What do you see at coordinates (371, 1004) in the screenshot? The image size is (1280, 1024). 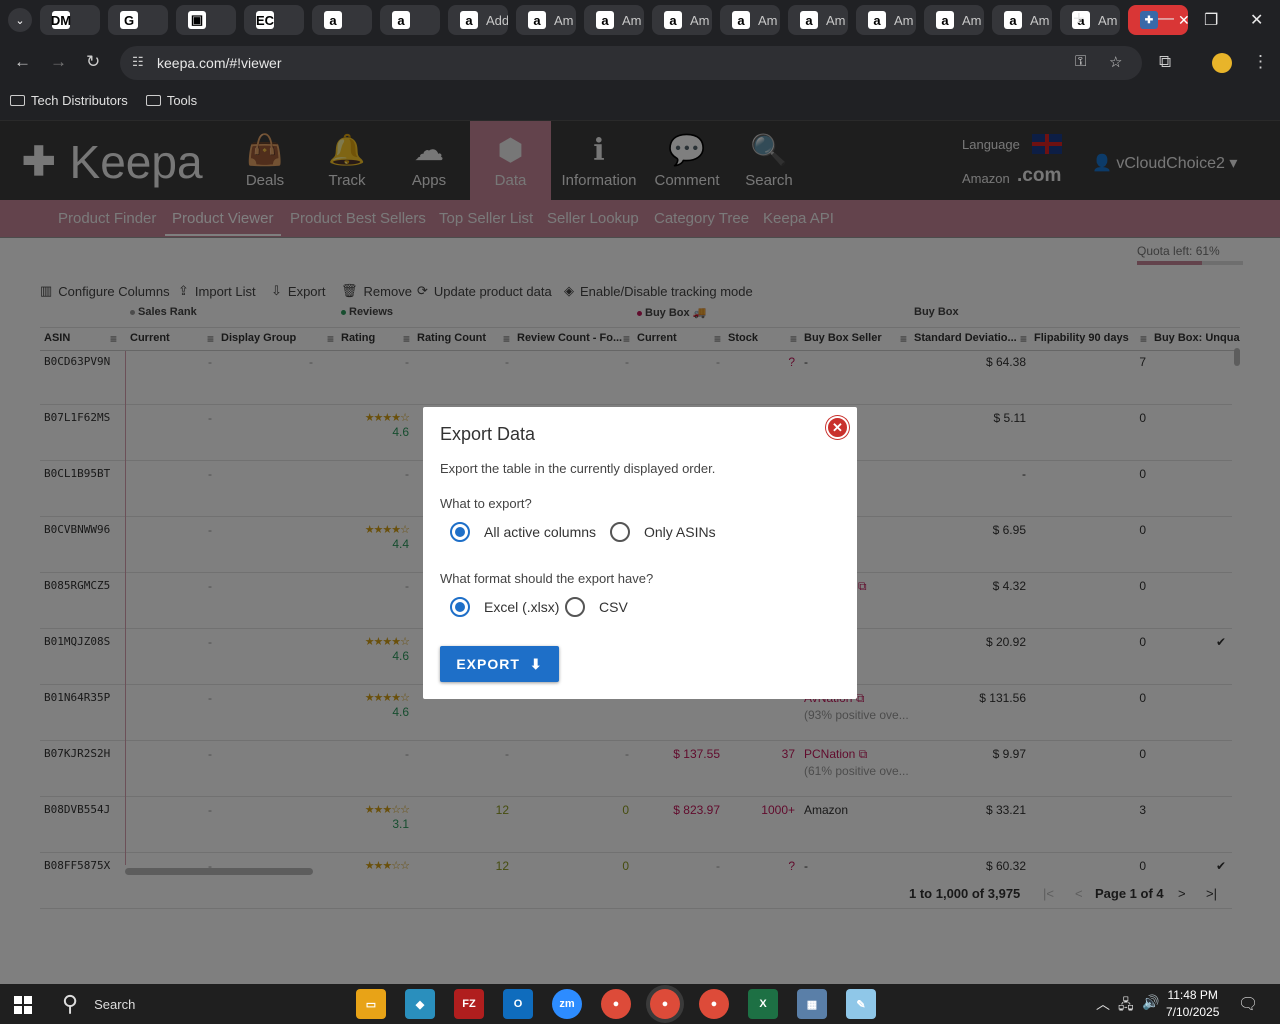 I see `file-explorer-icon: ▭` at bounding box center [371, 1004].